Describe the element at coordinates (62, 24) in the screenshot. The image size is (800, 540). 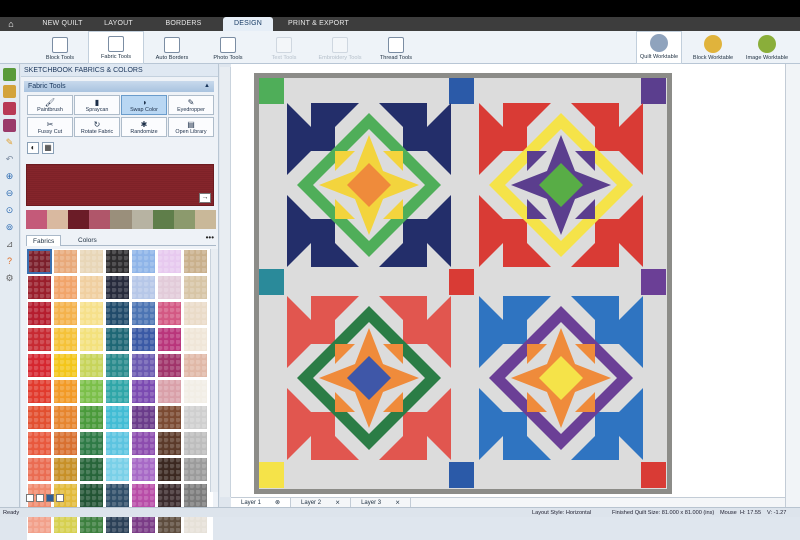
I see `tab-new-quilt: NEW QUILT` at that location.